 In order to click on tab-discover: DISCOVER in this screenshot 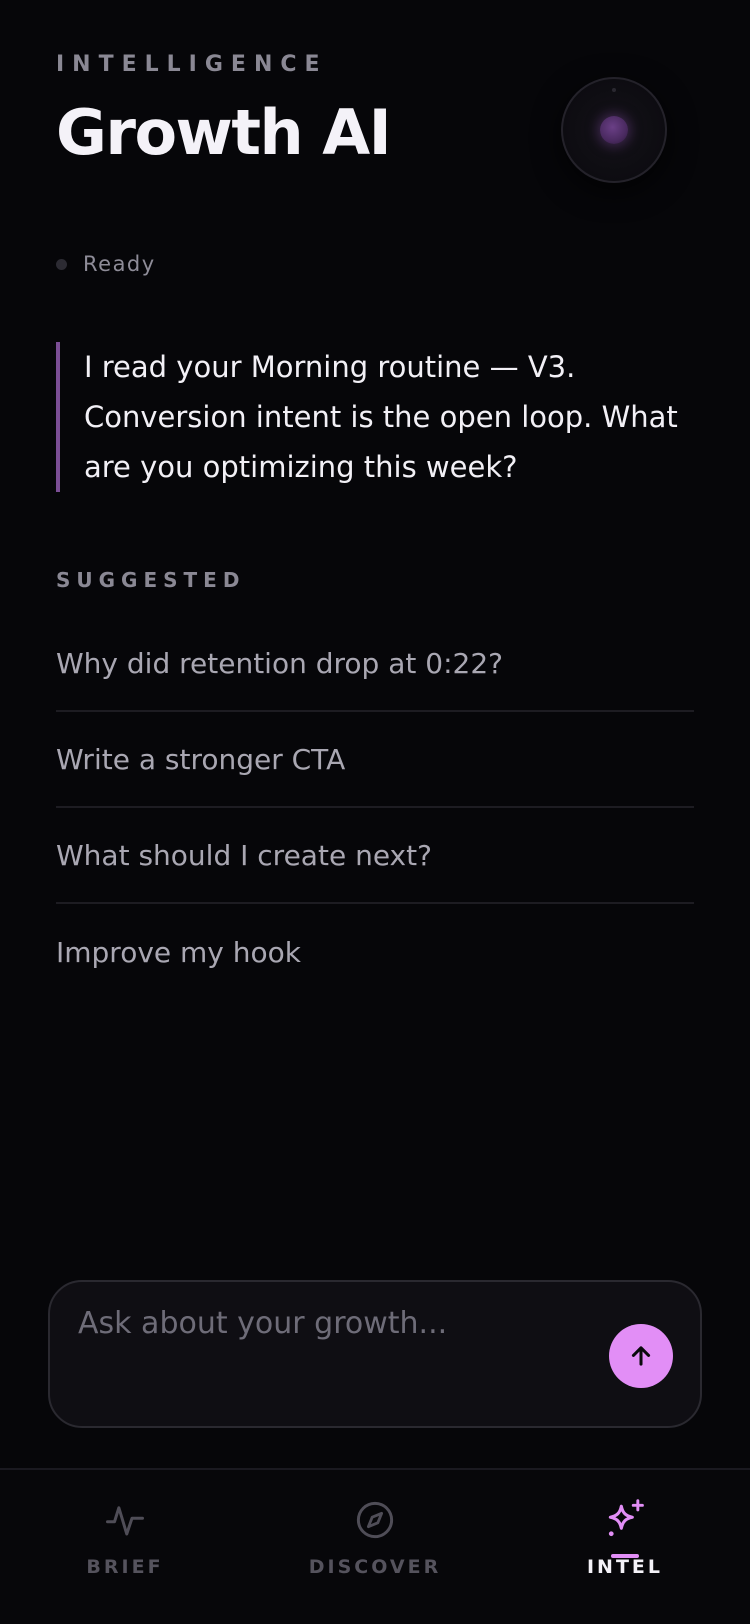, I will do `click(375, 1548)`.